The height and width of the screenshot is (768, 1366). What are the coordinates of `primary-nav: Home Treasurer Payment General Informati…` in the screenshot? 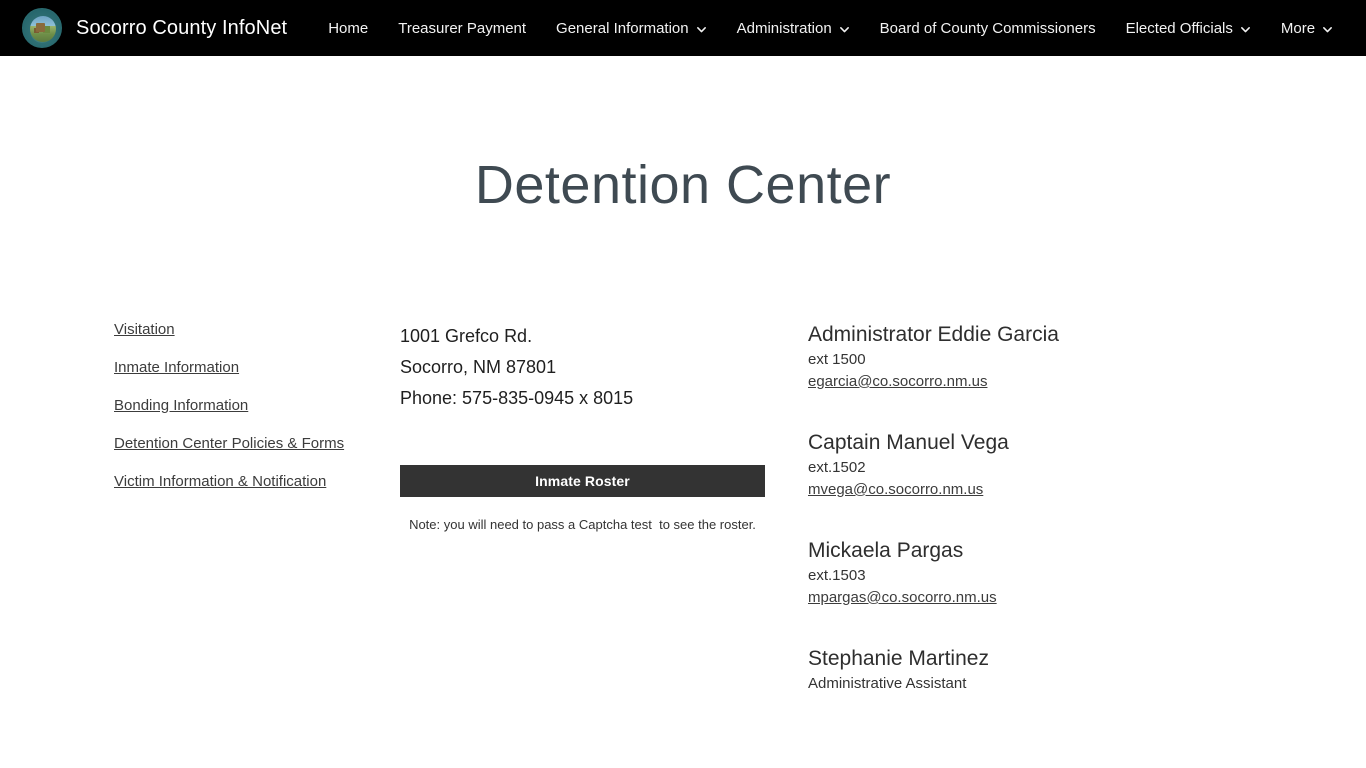 It's located at (830, 28).